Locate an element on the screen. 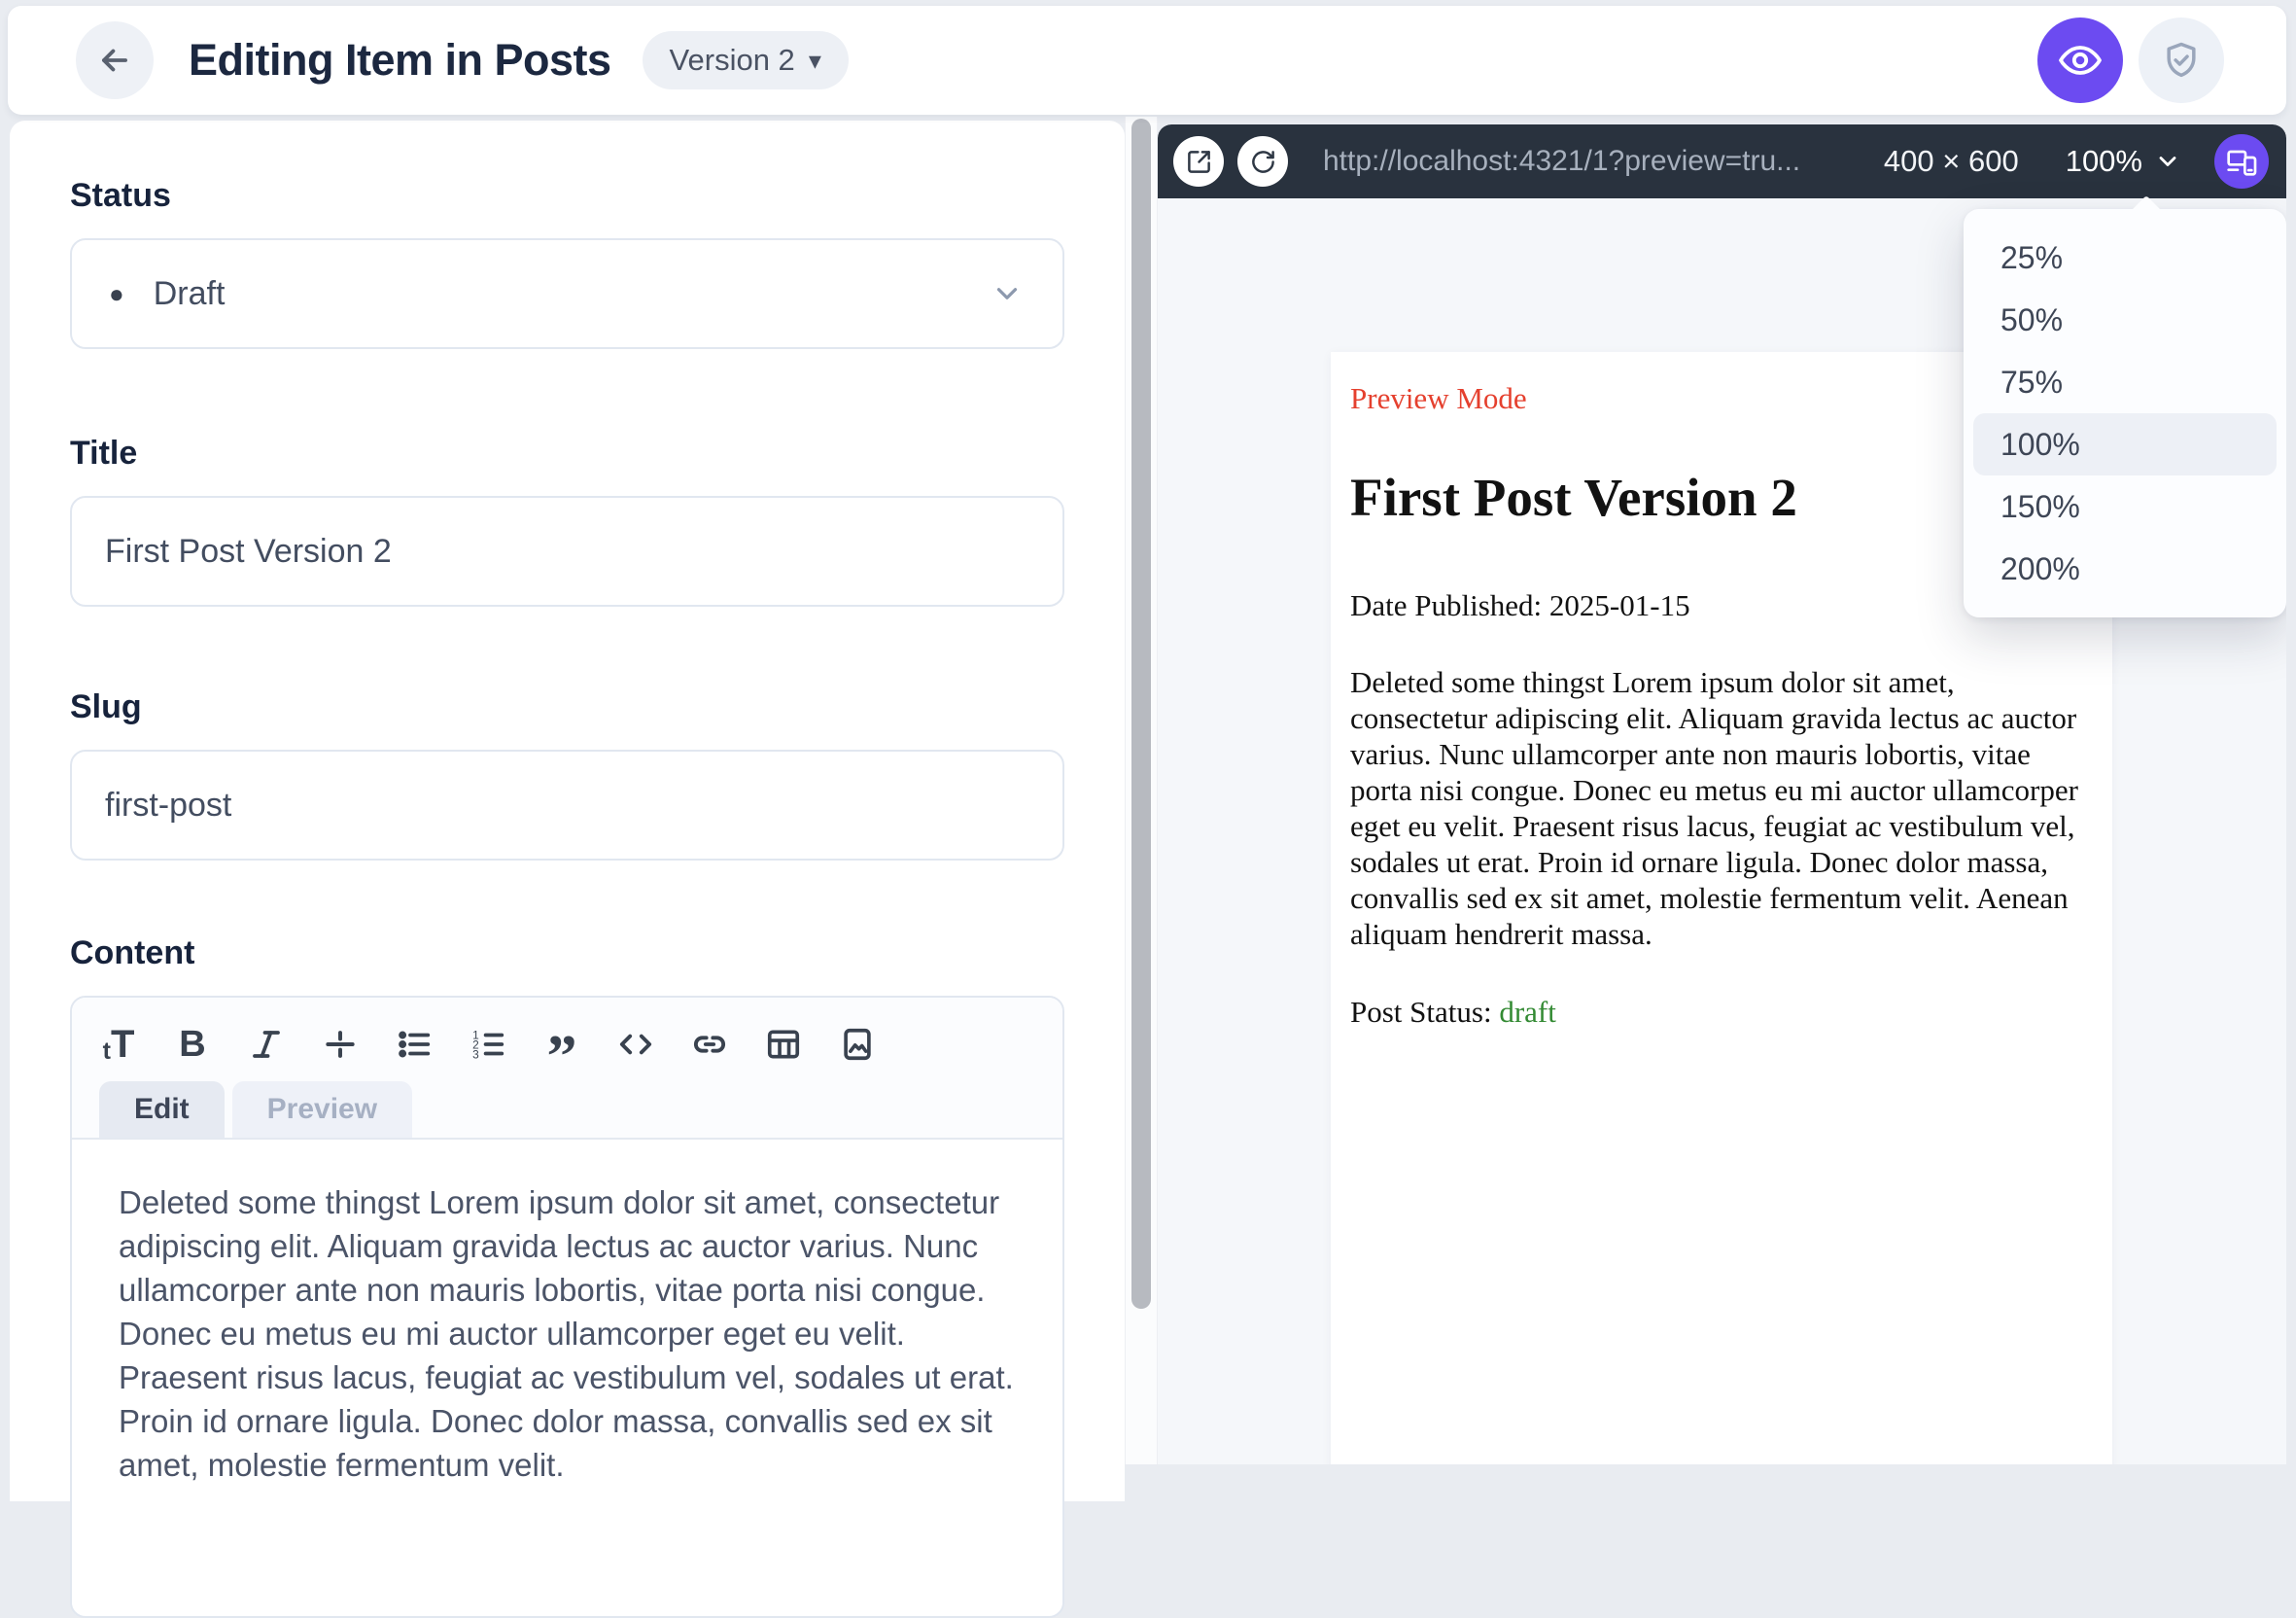 Image resolution: width=2296 pixels, height=1618 pixels. shield-check-icon is located at coordinates (2181, 61).